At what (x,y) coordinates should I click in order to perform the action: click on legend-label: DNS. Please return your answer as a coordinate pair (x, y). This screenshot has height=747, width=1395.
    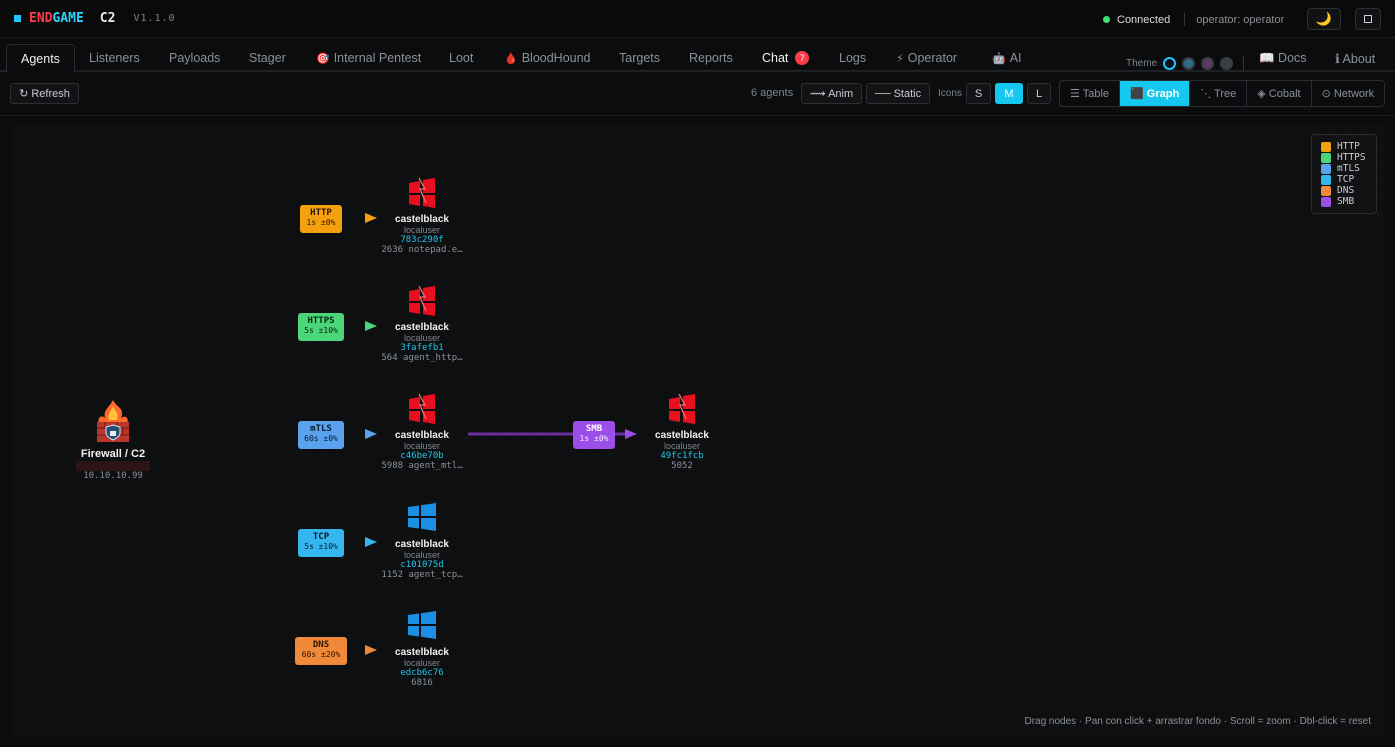
    Looking at the image, I should click on (1346, 190).